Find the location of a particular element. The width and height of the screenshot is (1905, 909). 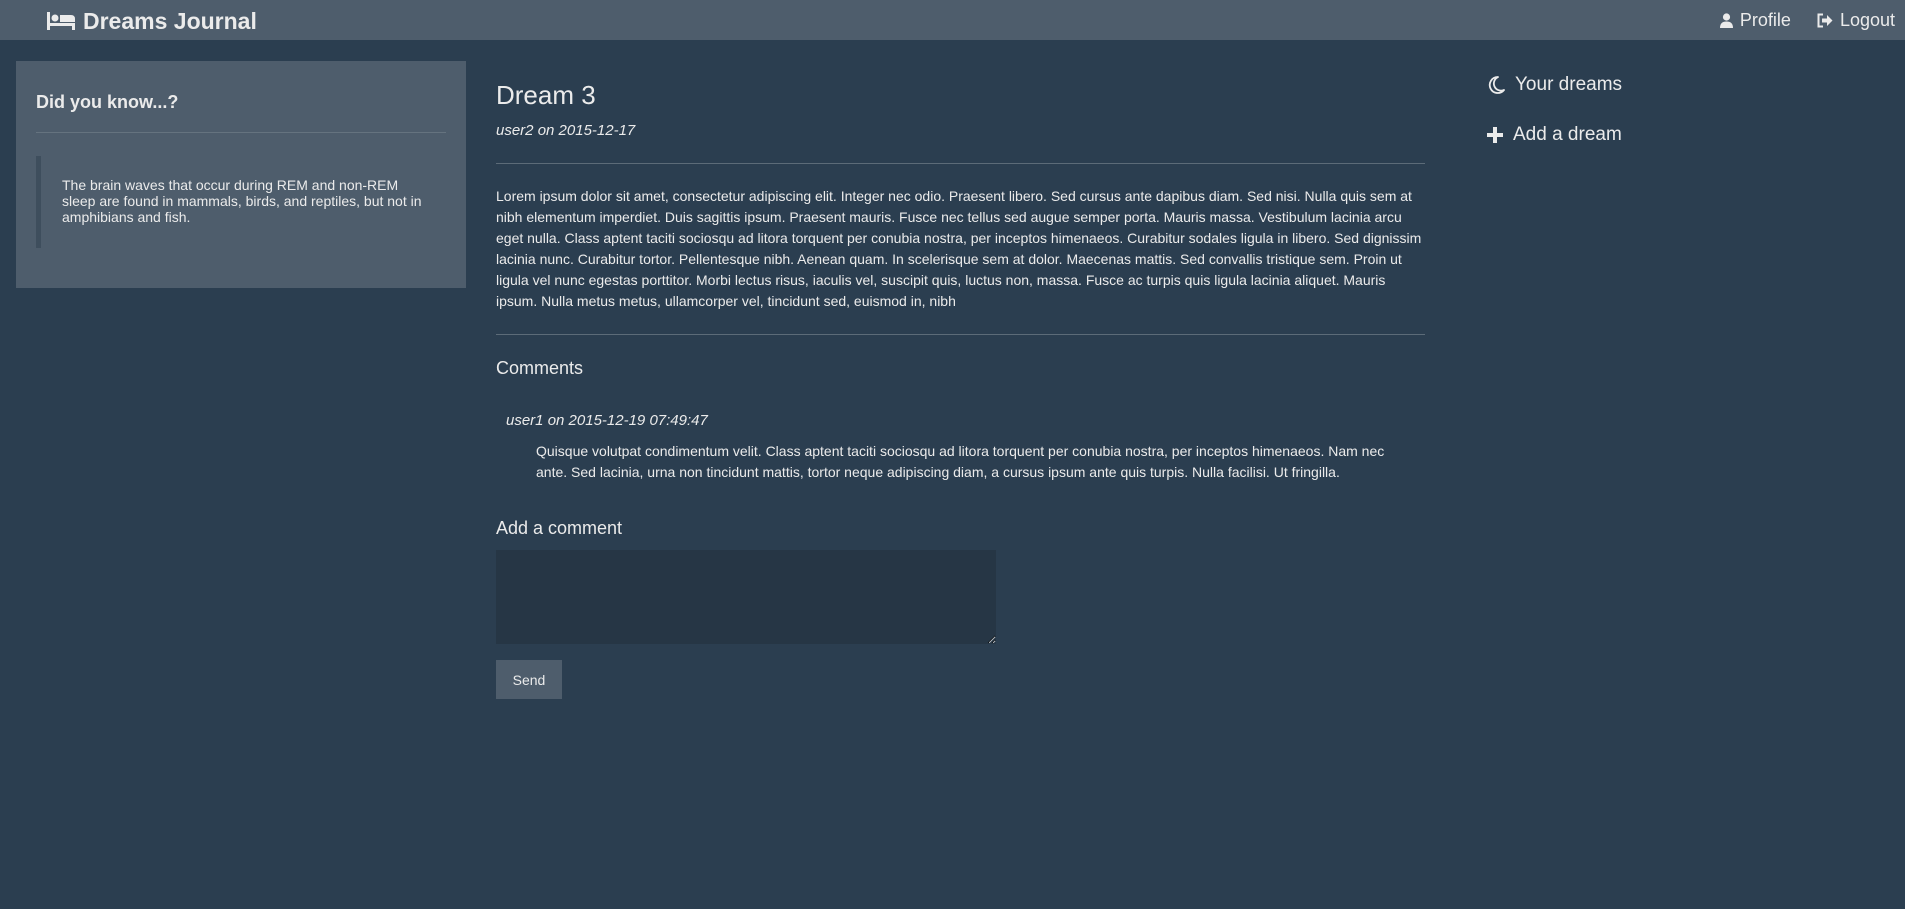

comments-heading: Comments is located at coordinates (540, 368).